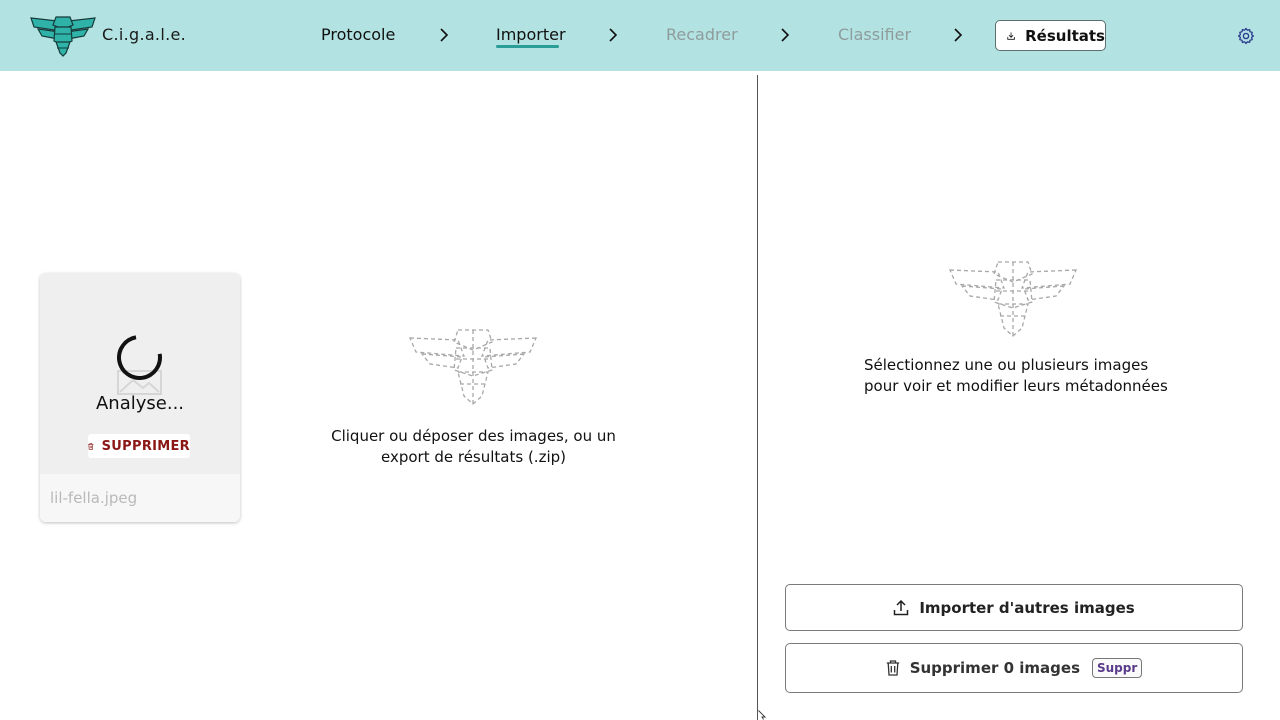 This screenshot has width=1280, height=720. I want to click on delete-image-button: SUPPRIMER, so click(139, 446).